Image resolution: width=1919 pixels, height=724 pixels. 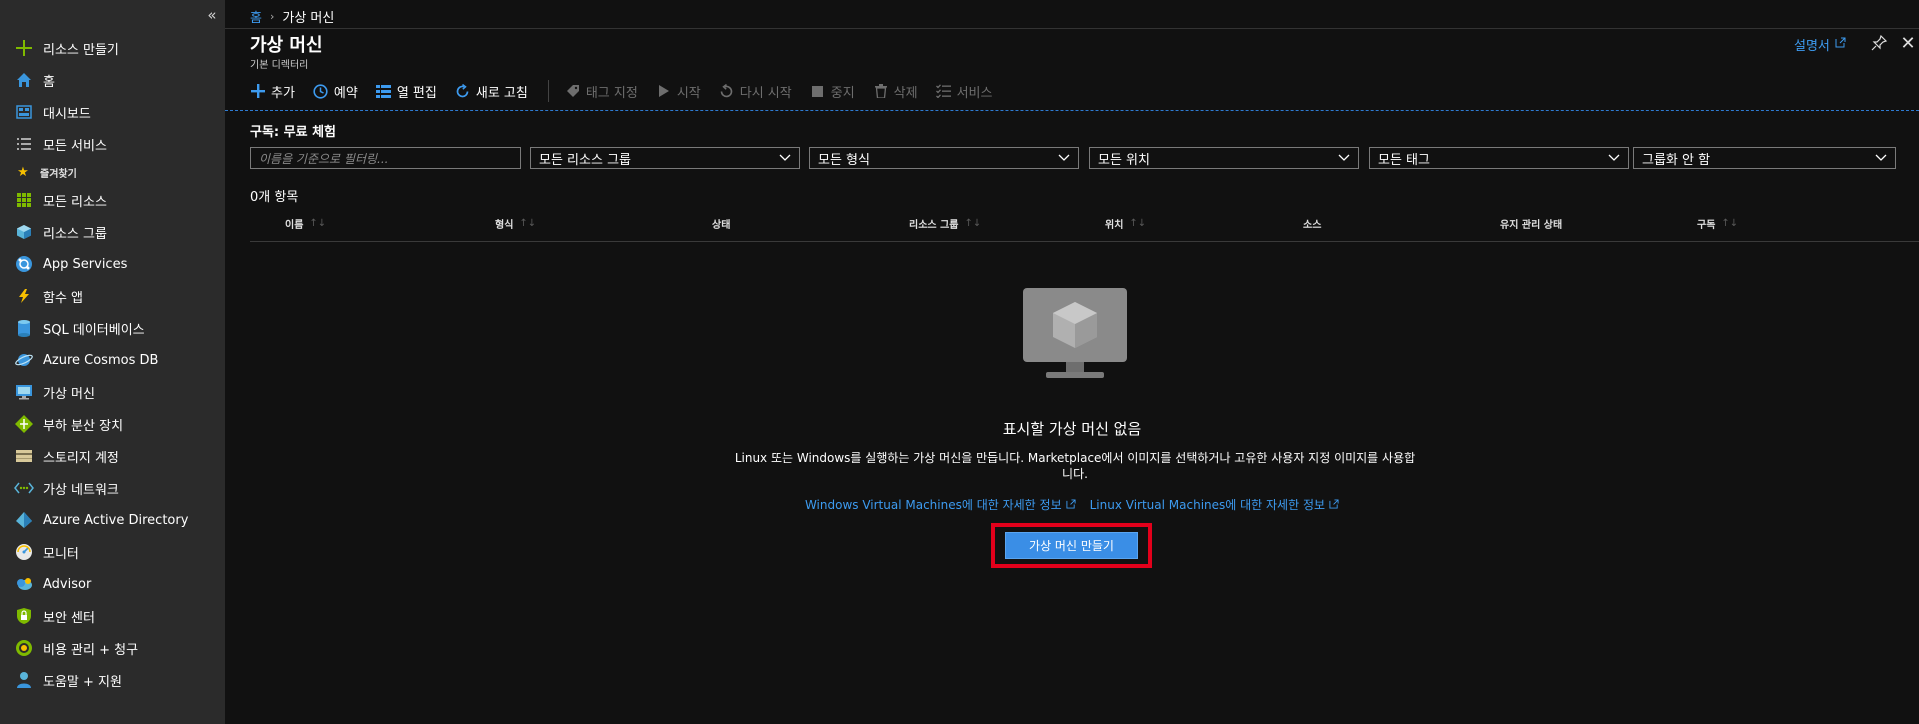 What do you see at coordinates (256, 16) in the screenshot?
I see `breadcrumb-home-link: 홈` at bounding box center [256, 16].